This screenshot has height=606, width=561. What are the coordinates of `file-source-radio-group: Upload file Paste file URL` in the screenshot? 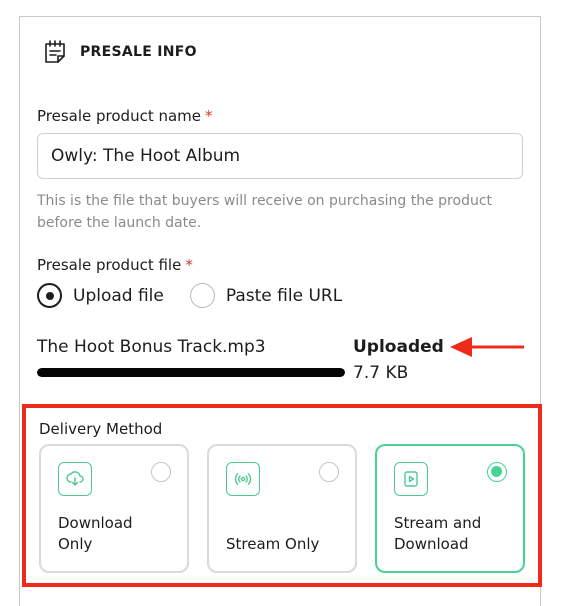 It's located at (202, 295).